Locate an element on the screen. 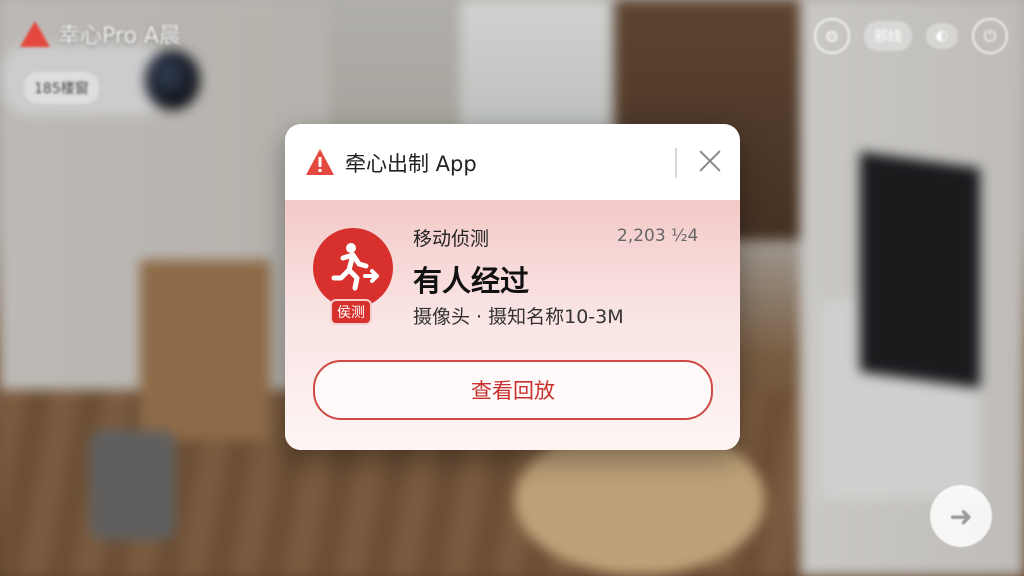 This screenshot has width=1024, height=576. status-pill: 邪线 is located at coordinates (887, 36).